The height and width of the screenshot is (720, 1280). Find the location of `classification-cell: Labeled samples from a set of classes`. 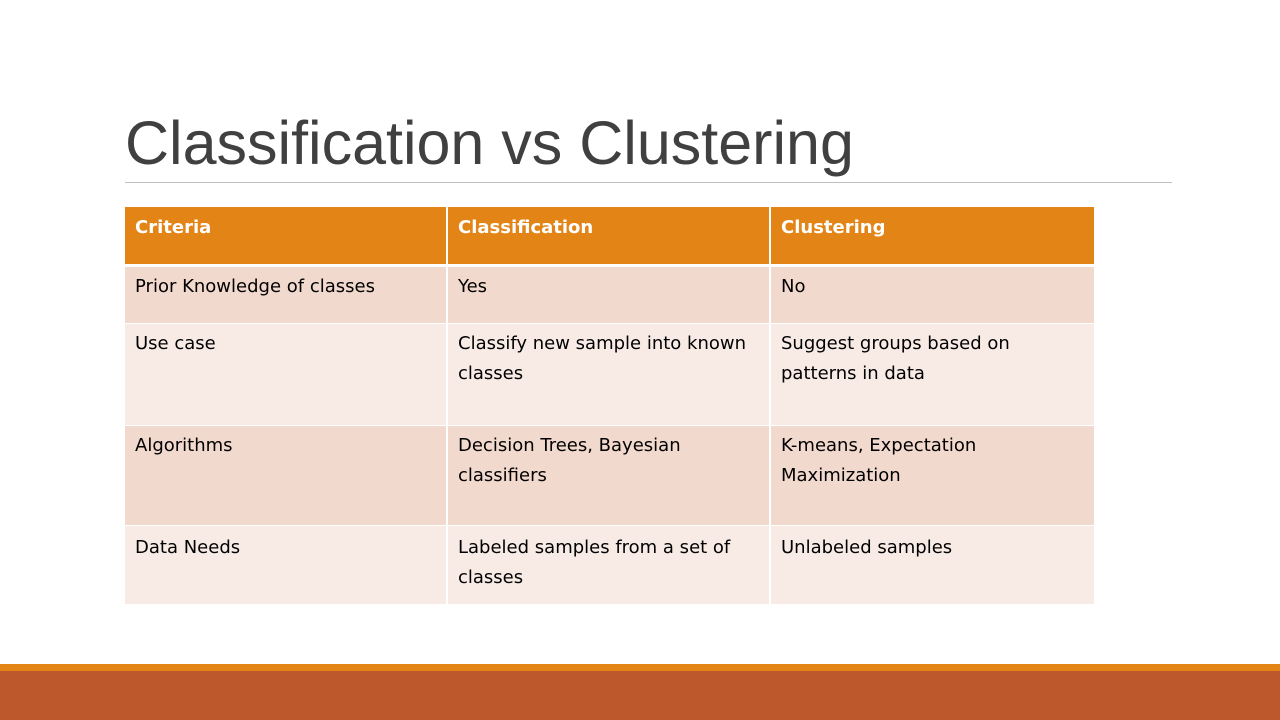

classification-cell: Labeled samples from a set of classes is located at coordinates (608, 564).